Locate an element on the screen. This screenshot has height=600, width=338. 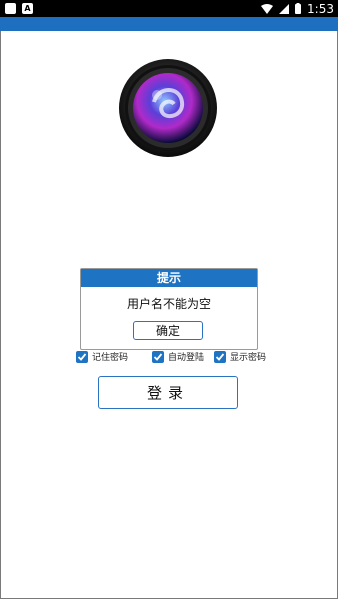
signal-icon is located at coordinates (284, 9).